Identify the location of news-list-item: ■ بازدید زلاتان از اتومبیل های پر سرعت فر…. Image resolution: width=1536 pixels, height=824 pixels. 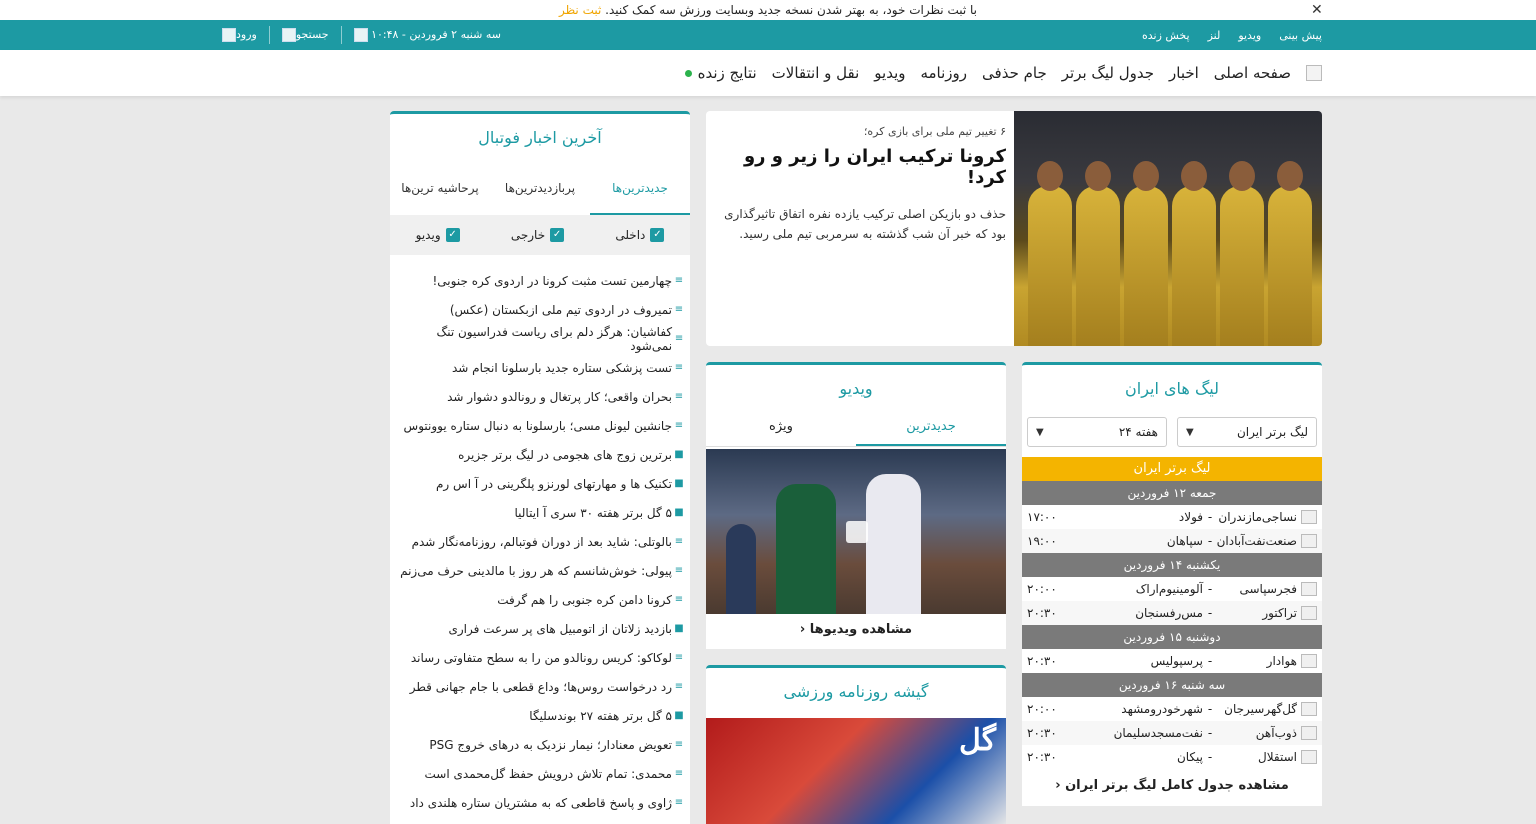
(539, 628).